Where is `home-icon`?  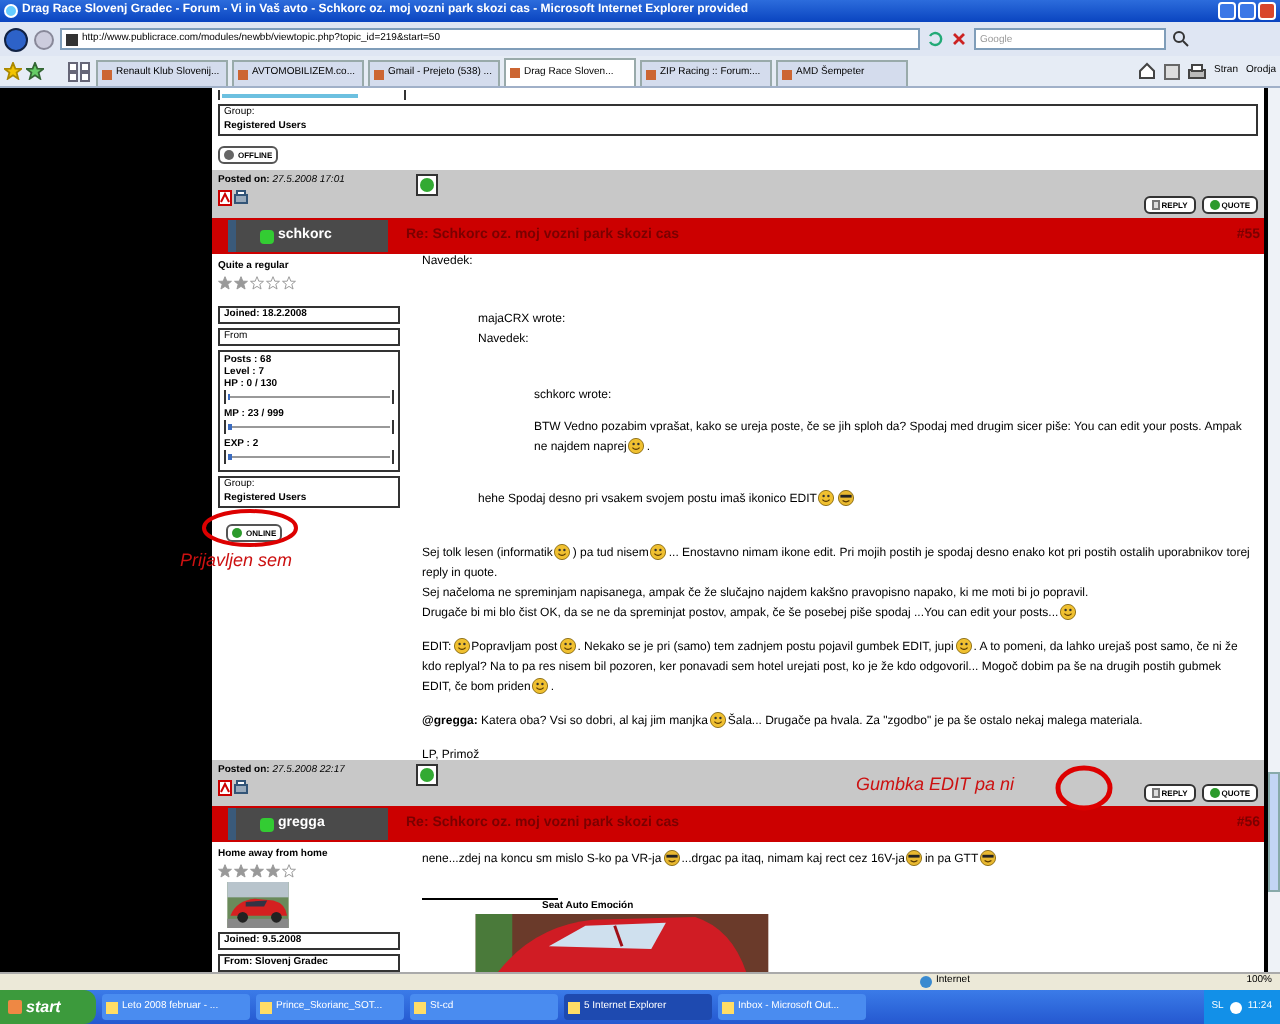
home-icon is located at coordinates (1147, 71).